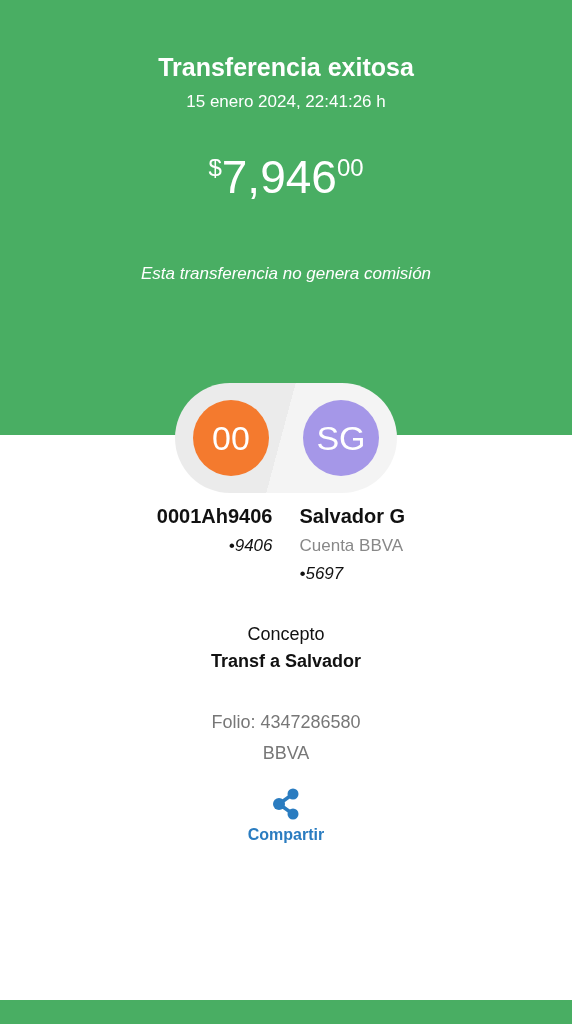  What do you see at coordinates (286, 753) in the screenshot?
I see `bank-text: BBVA` at bounding box center [286, 753].